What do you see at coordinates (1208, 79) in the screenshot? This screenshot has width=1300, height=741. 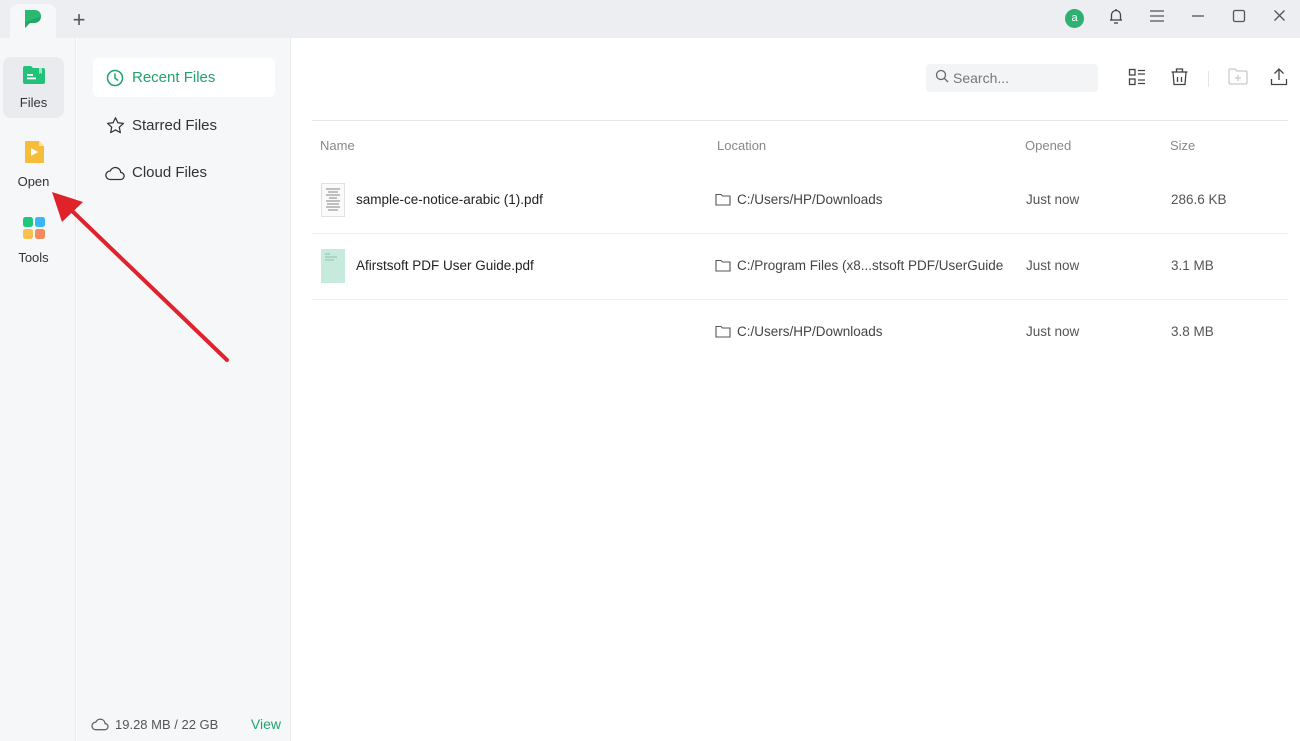 I see `toolbar-divider` at bounding box center [1208, 79].